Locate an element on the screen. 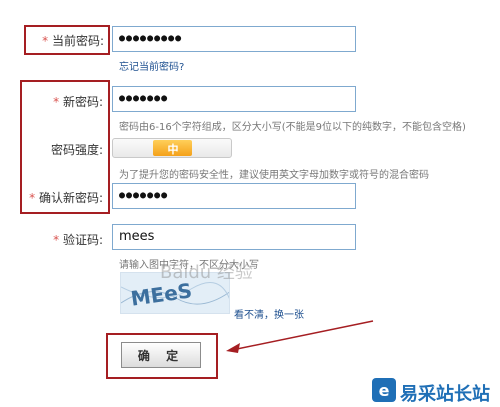 Image resolution: width=500 pixels, height=407 pixels. password-strength-meter: 中 is located at coordinates (172, 148).